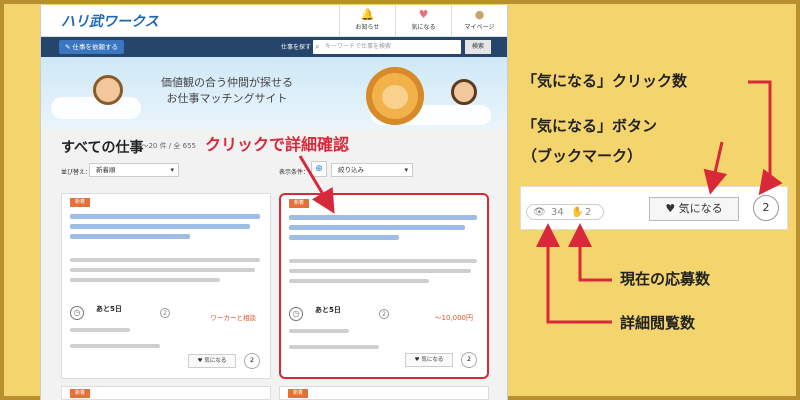 The width and height of the screenshot is (800, 400). What do you see at coordinates (358, 46) in the screenshot?
I see `search-placeholder: キーワードで仕事を検索` at bounding box center [358, 46].